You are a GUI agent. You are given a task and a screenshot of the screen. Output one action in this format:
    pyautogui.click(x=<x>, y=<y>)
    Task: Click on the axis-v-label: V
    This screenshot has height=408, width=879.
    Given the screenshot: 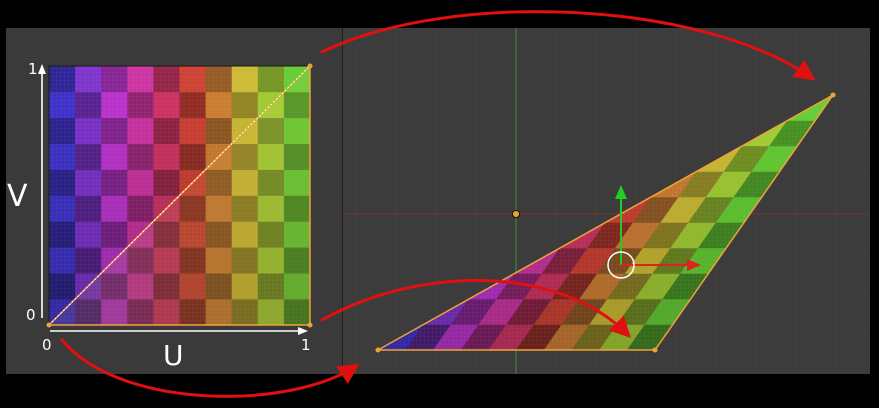 What is the action you would take?
    pyautogui.click(x=17, y=196)
    